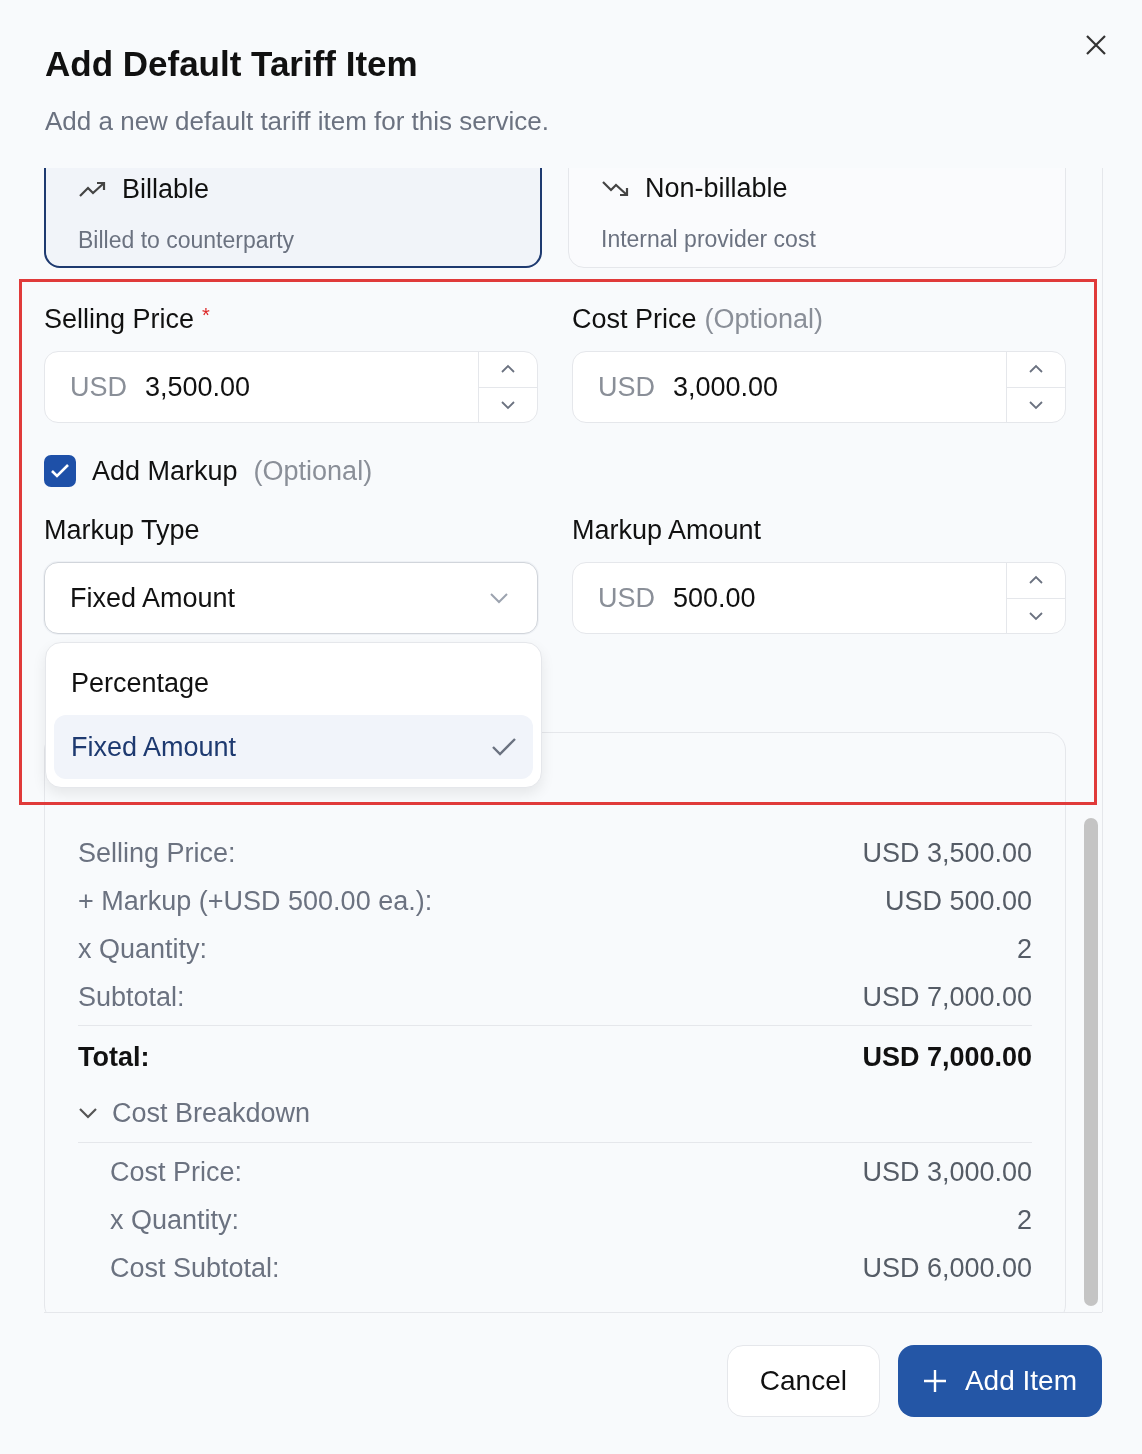 The width and height of the screenshot is (1142, 1454). What do you see at coordinates (947, 853) in the screenshot?
I see `preview-value: USD 3,500.00` at bounding box center [947, 853].